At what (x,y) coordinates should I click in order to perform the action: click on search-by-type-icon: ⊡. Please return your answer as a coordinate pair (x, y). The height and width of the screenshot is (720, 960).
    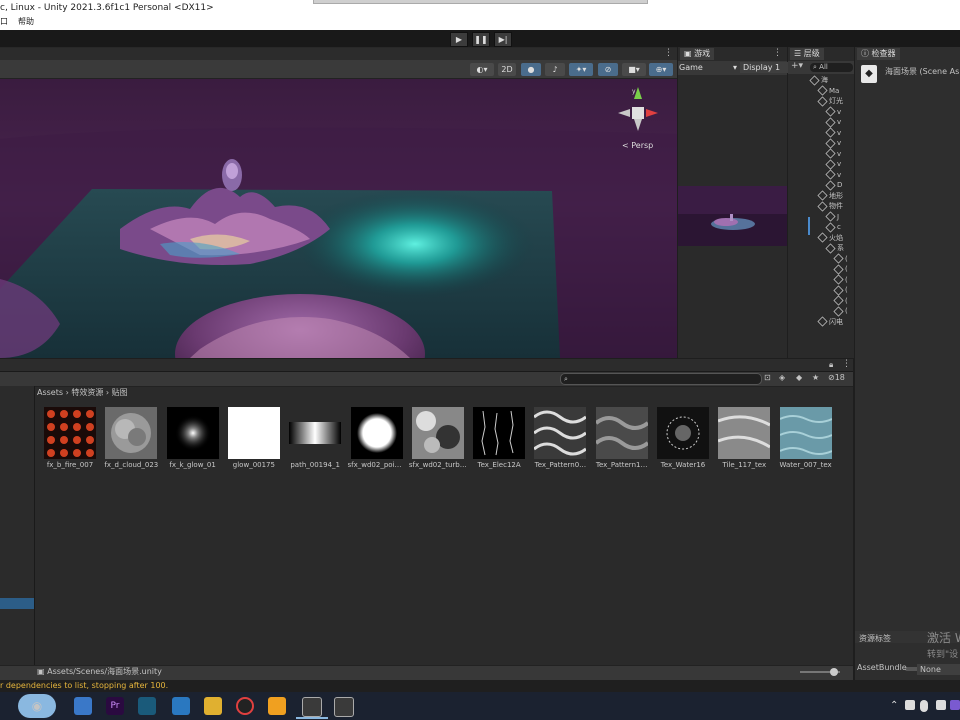
    Looking at the image, I should click on (767, 377).